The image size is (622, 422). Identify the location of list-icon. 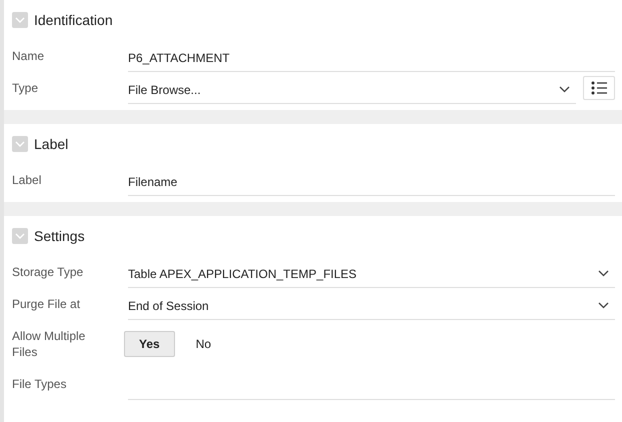
(599, 88).